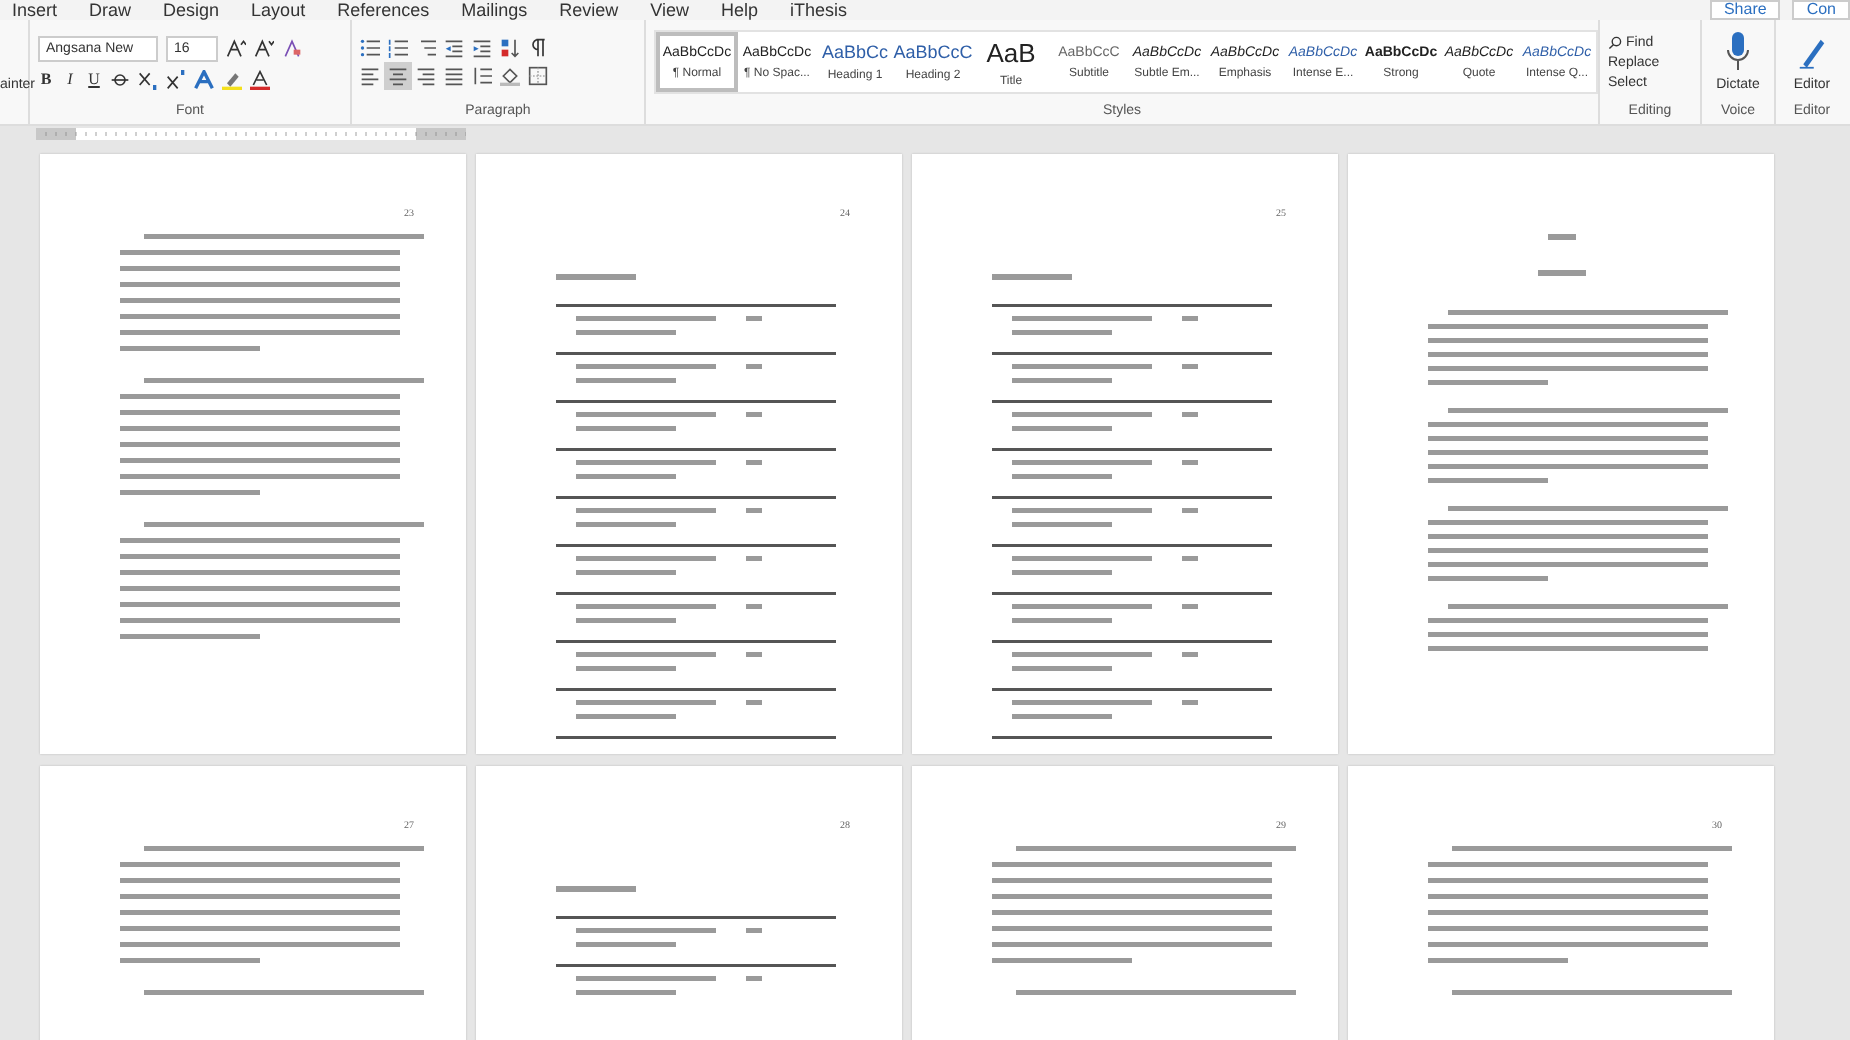 Image resolution: width=1850 pixels, height=1040 pixels. What do you see at coordinates (204, 79) in the screenshot?
I see `text-effects-icon` at bounding box center [204, 79].